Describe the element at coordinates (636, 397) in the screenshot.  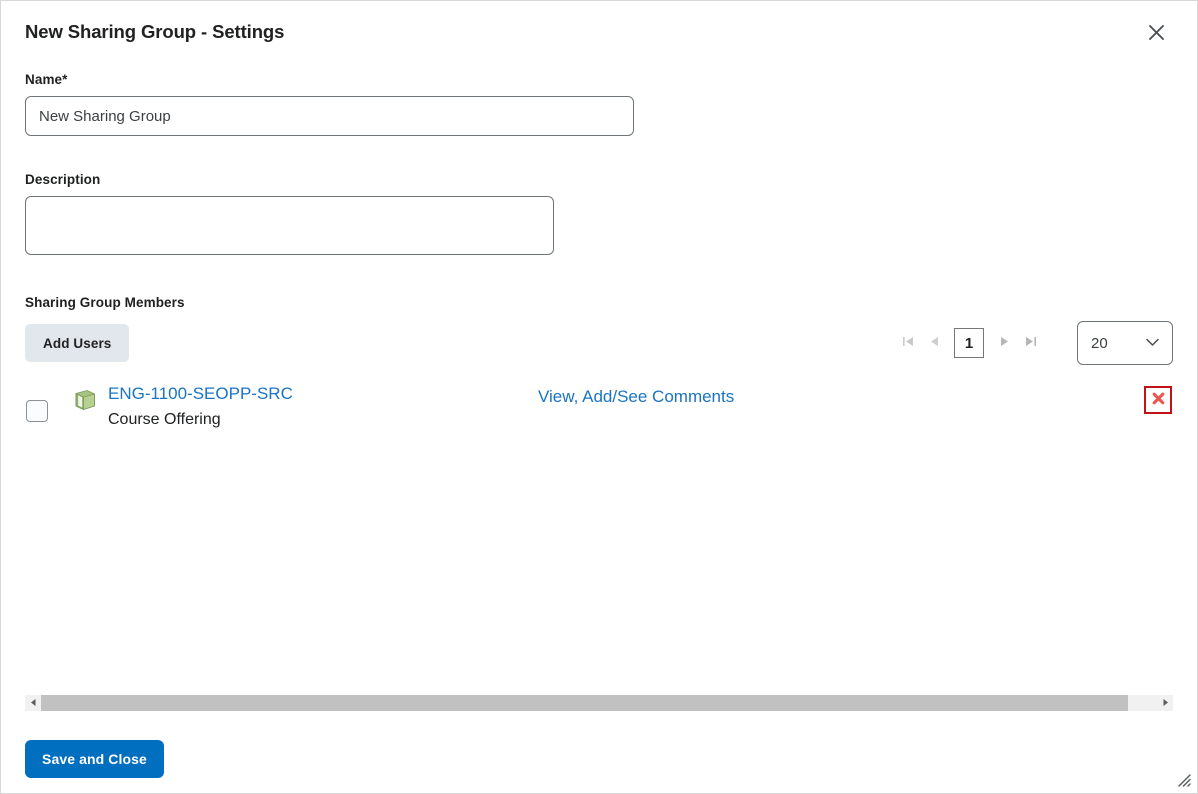
I see `view-comments-link: View, Add/See Comments` at that location.